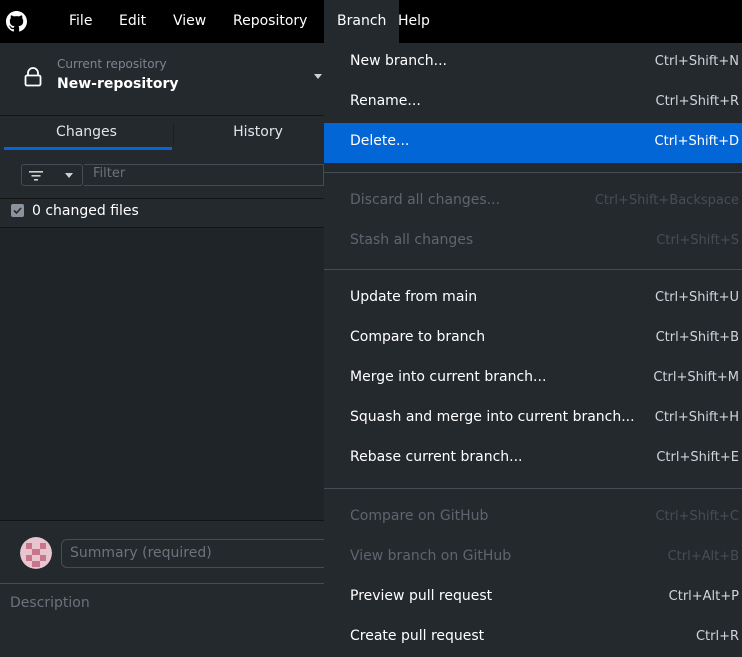 Image resolution: width=742 pixels, height=657 pixels. What do you see at coordinates (414, 21) in the screenshot?
I see `menu-help: Help` at bounding box center [414, 21].